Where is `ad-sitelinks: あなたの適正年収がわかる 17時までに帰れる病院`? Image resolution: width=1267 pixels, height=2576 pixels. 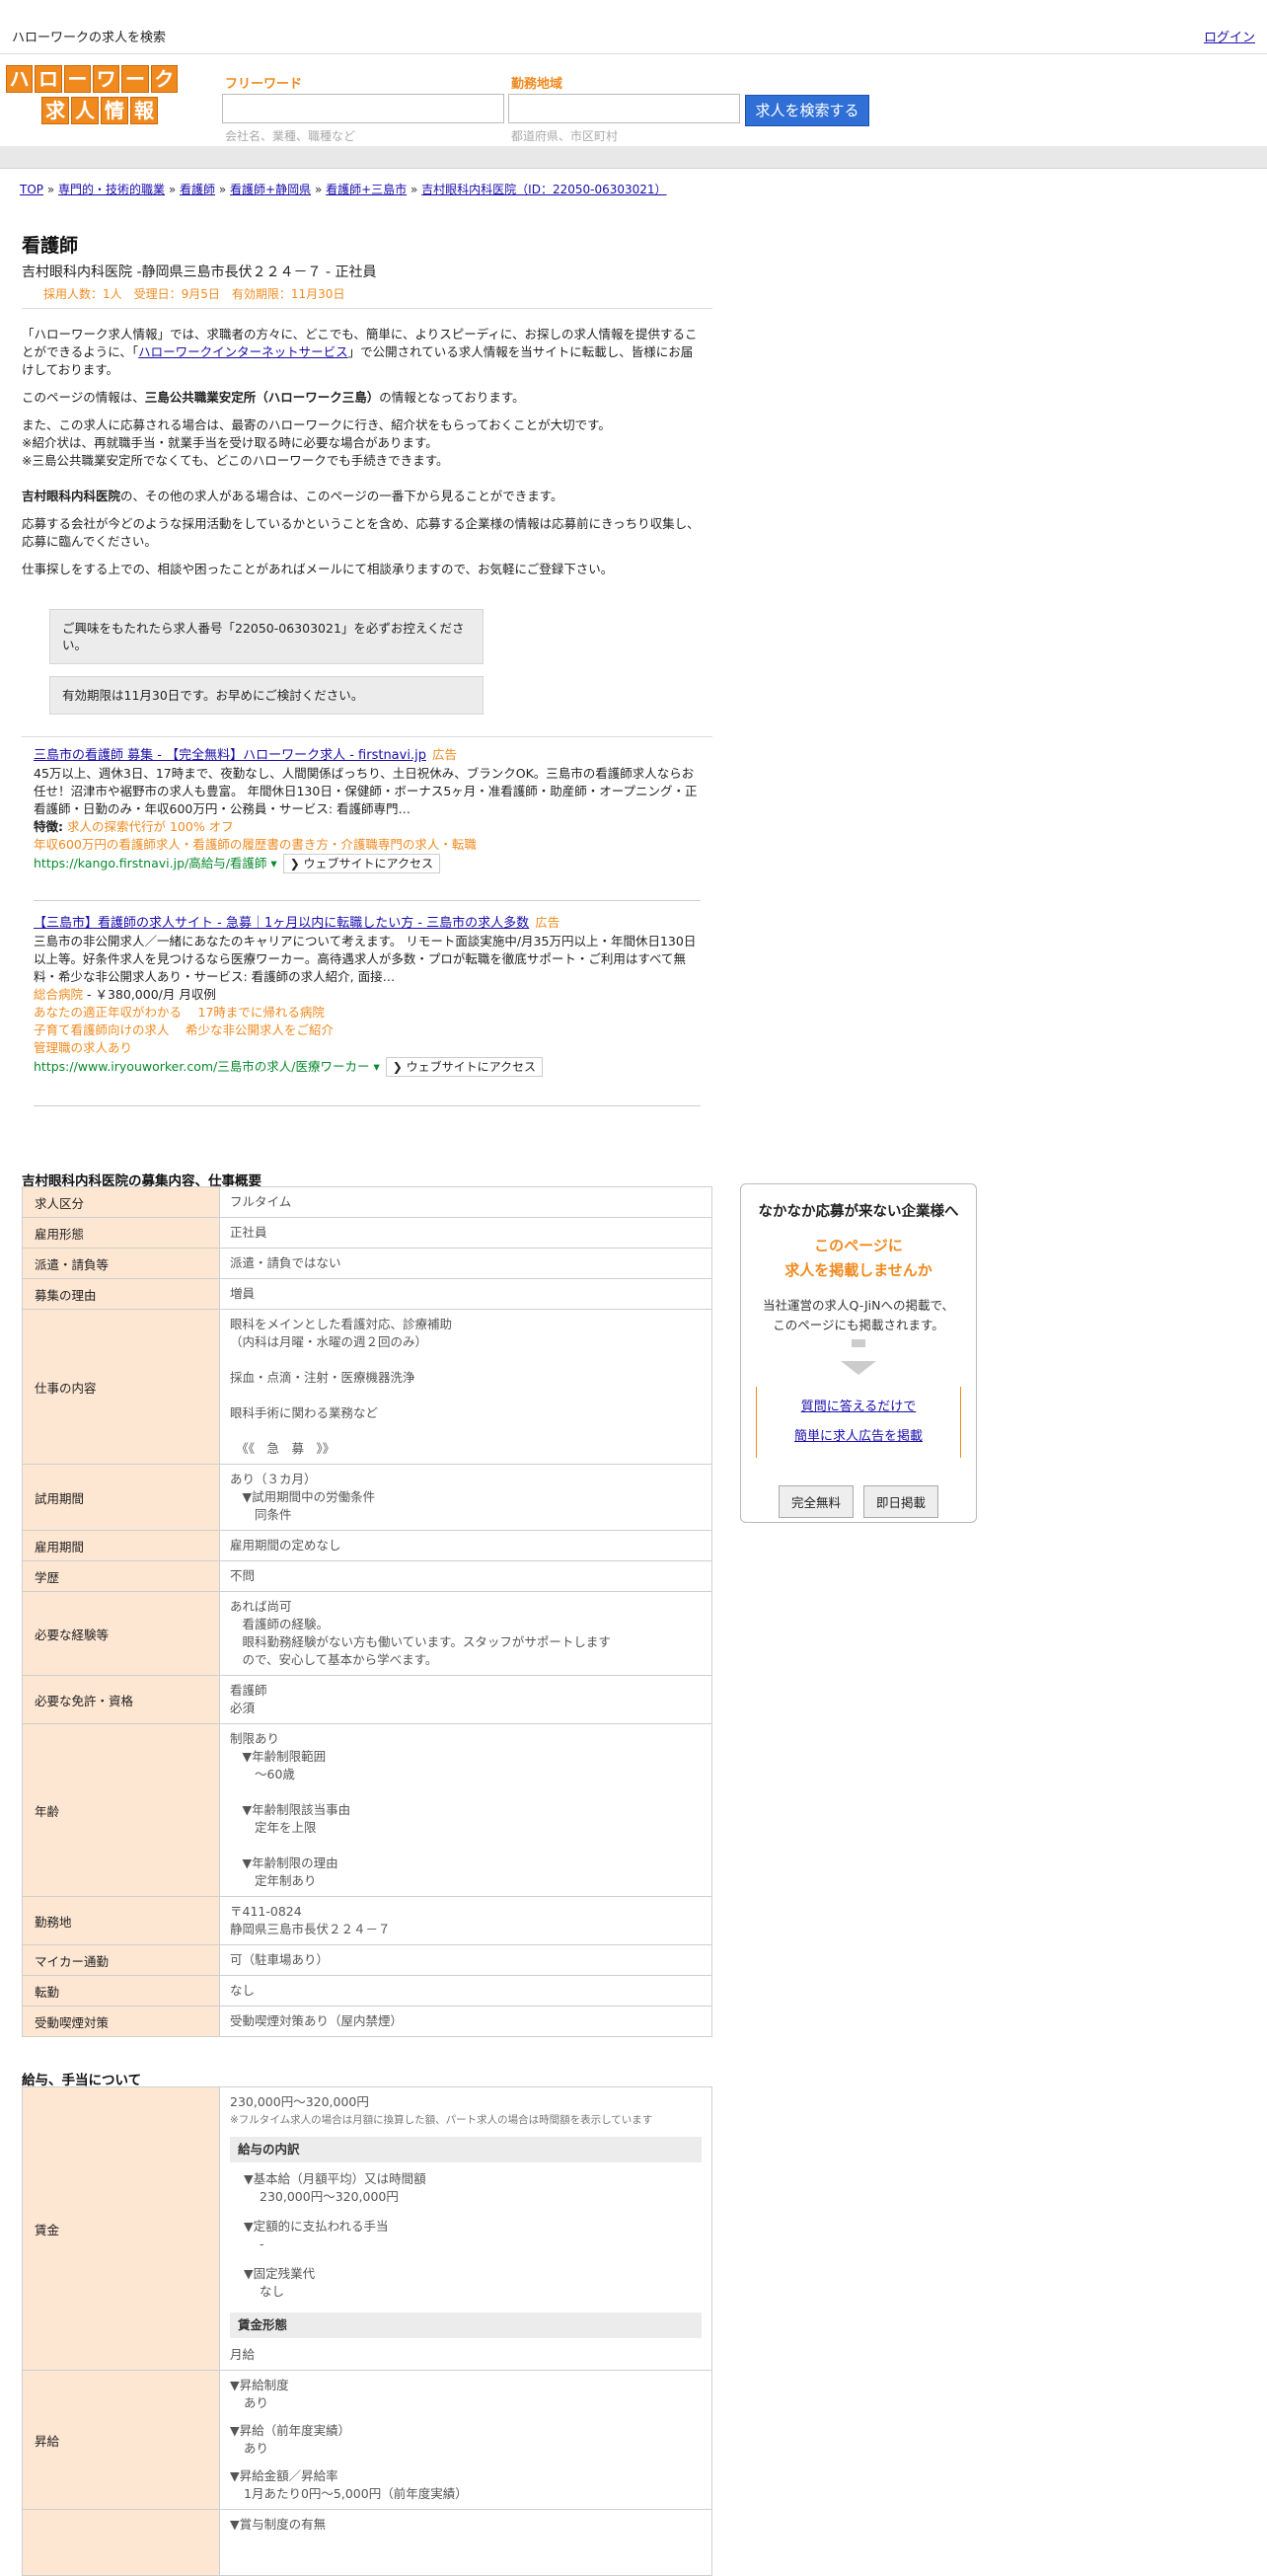
ad-sitelinks: あなたの適正年収がわかる 17時までに帰れる病院 is located at coordinates (367, 1013).